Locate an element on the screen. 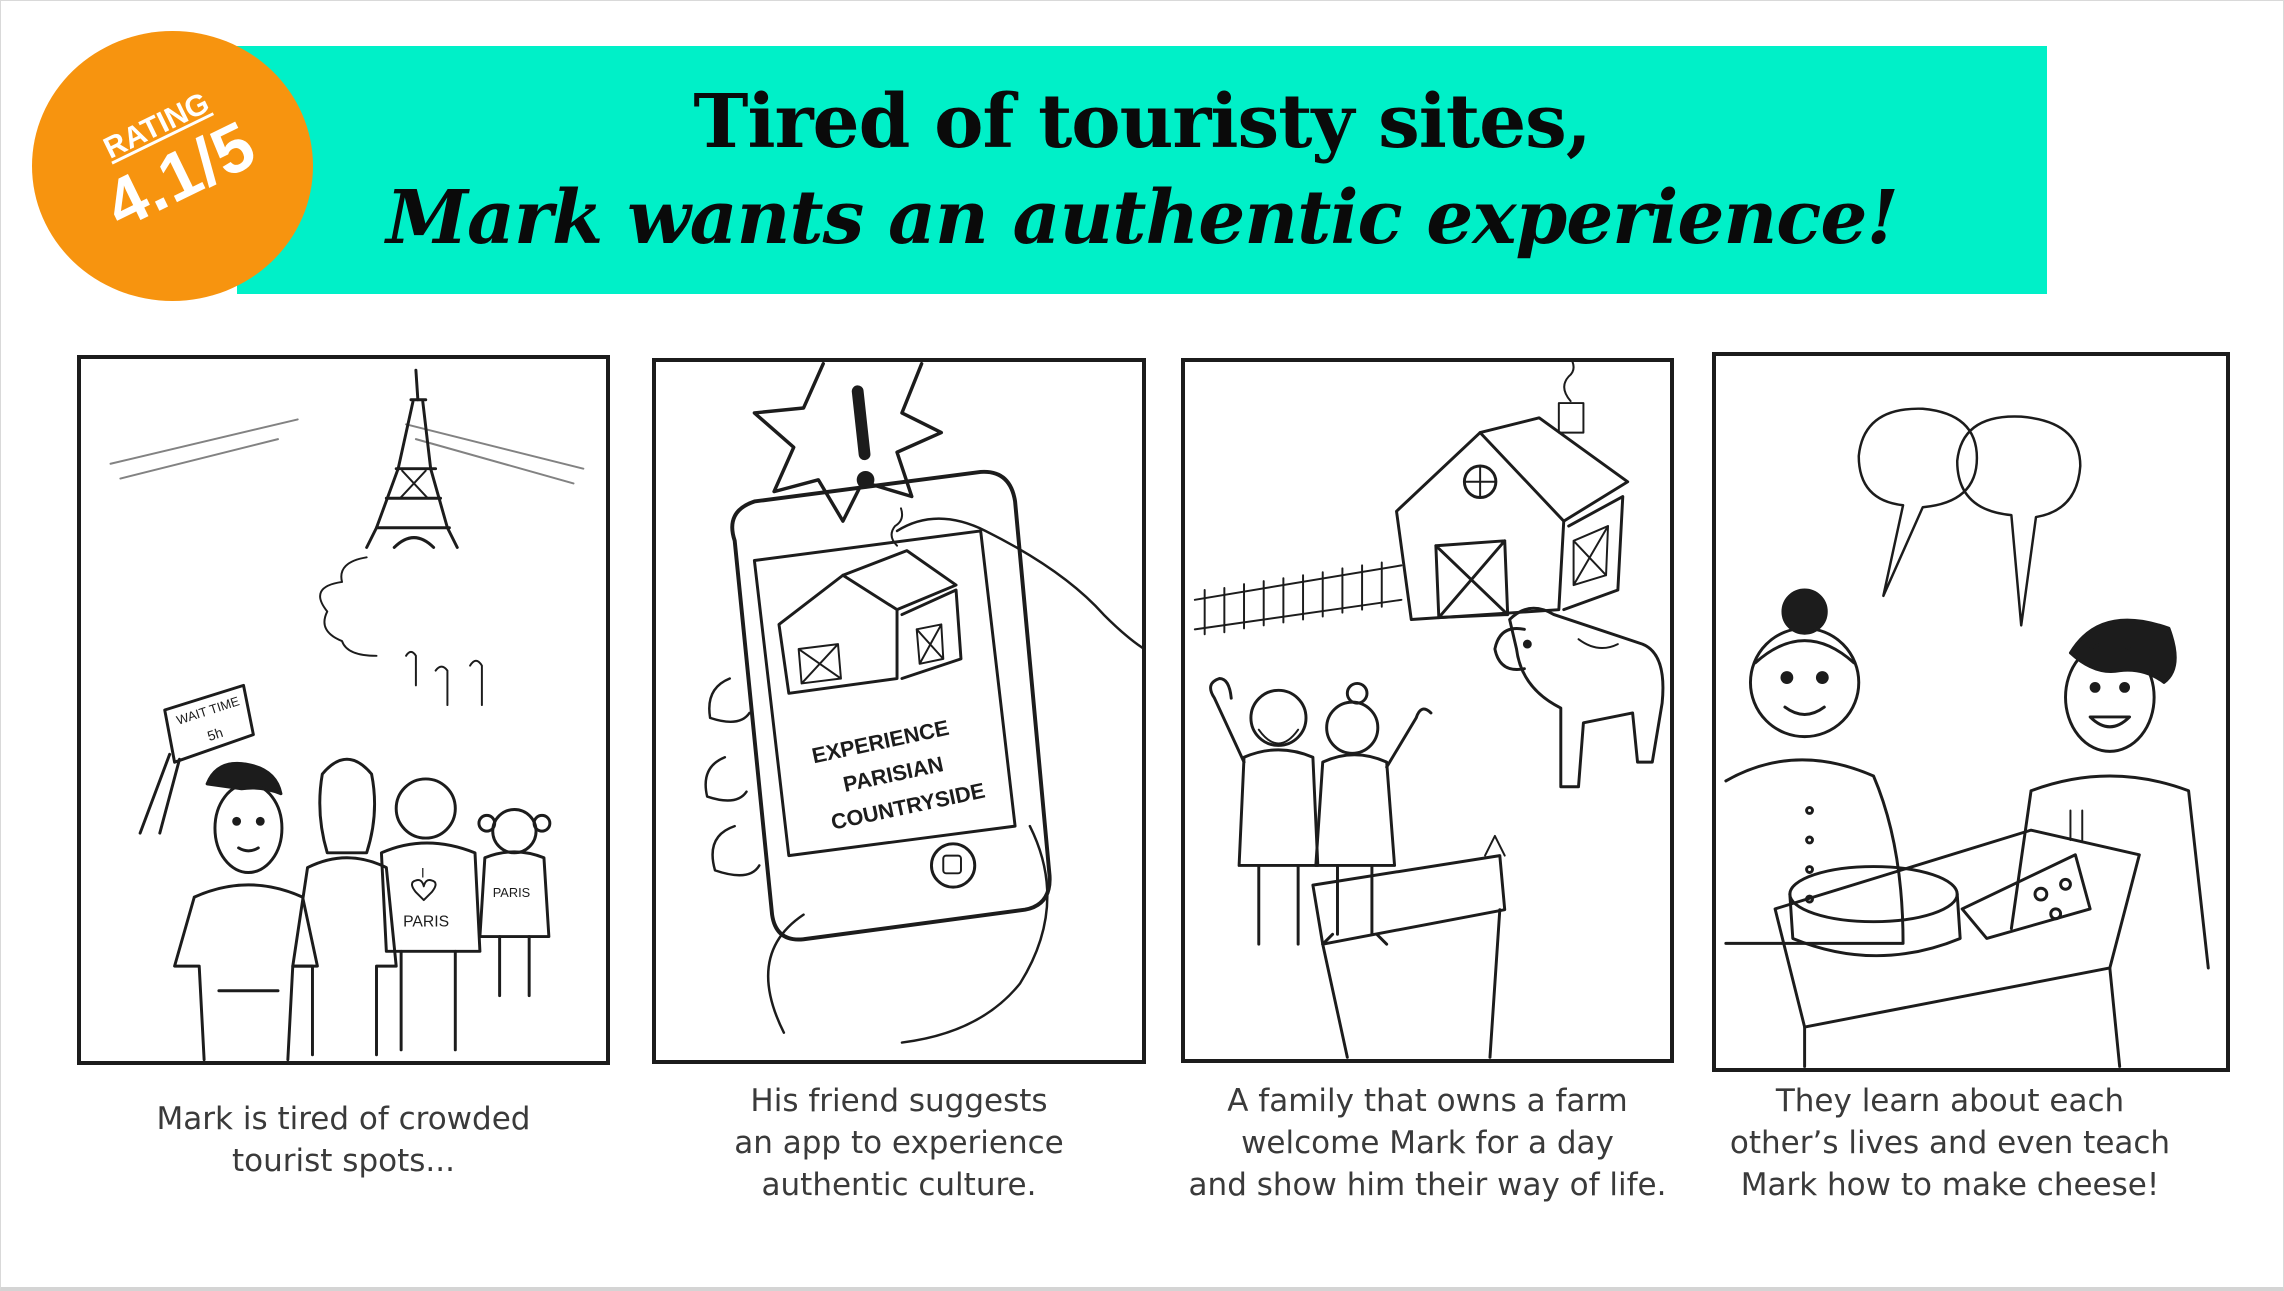  sign-label: WAIT TIME is located at coordinates (208, 710).